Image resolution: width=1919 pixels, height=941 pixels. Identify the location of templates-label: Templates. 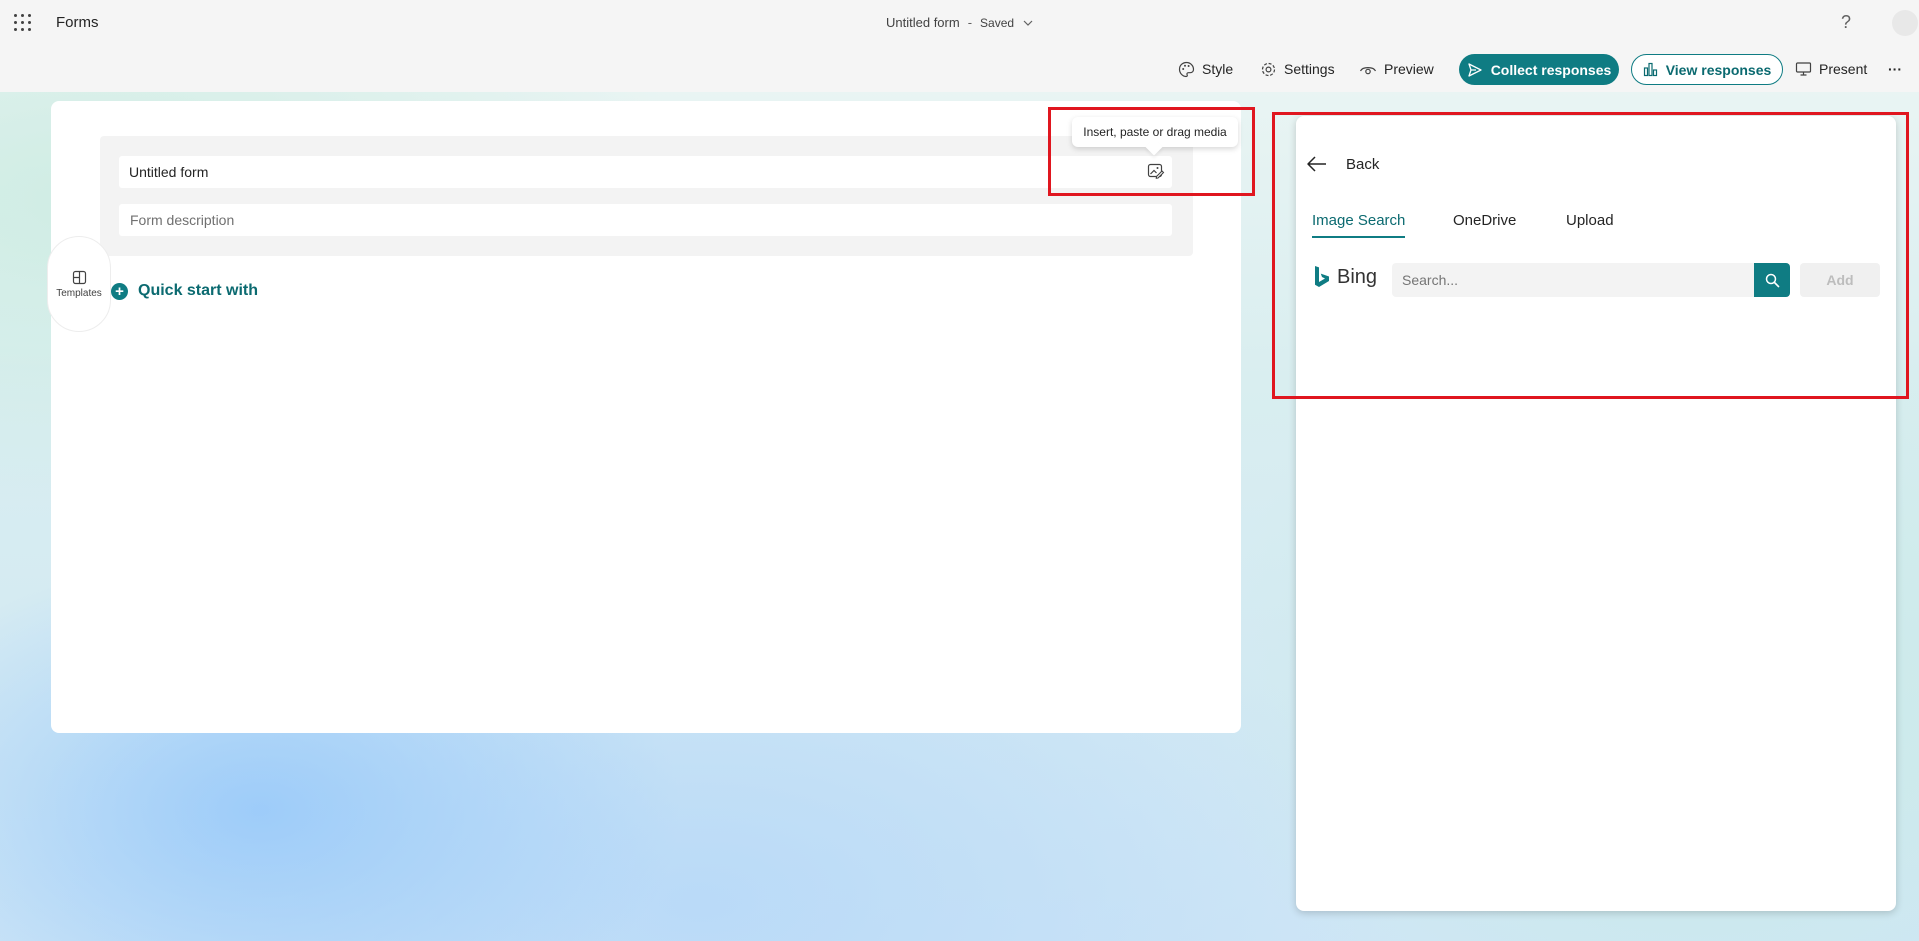
(79, 293).